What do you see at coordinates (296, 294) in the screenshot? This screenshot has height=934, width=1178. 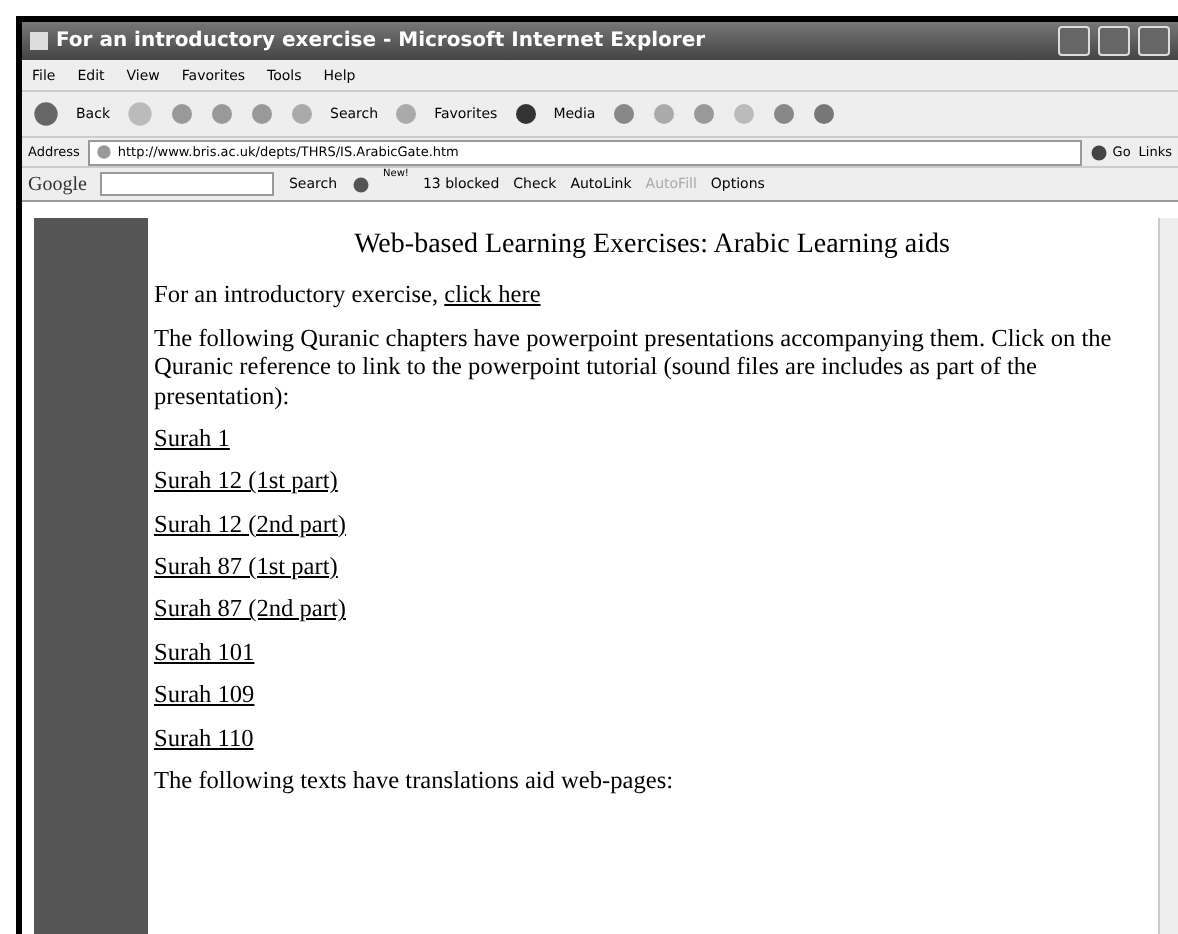 I see `intro-text: For an introductory exercise,` at bounding box center [296, 294].